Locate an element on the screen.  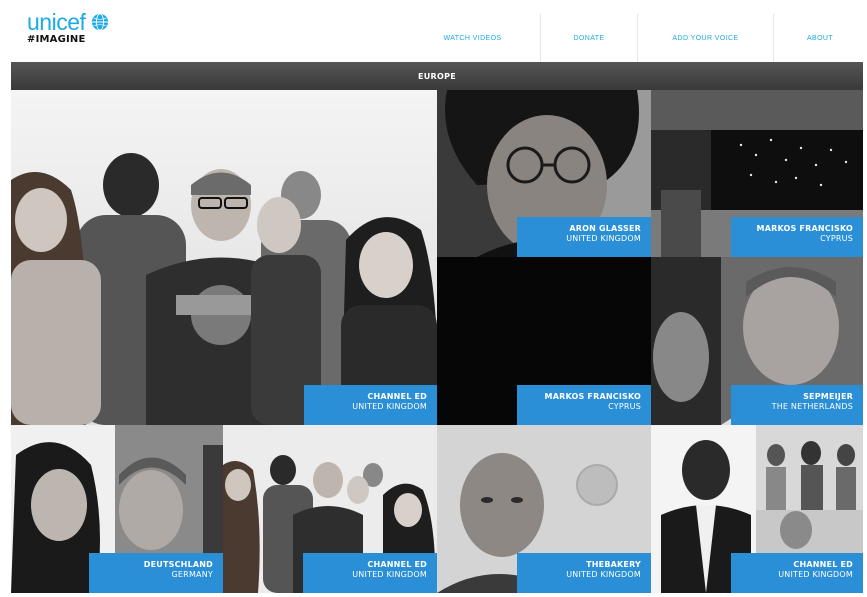
nav-watch-videos-label: WATCH VIDEOS is located at coordinates (472, 38).